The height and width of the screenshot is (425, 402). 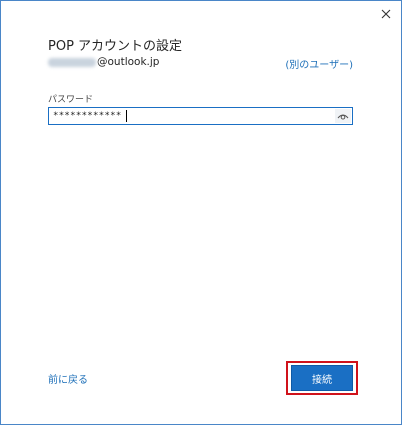 What do you see at coordinates (68, 378) in the screenshot?
I see `back-link: 前に戻る` at bounding box center [68, 378].